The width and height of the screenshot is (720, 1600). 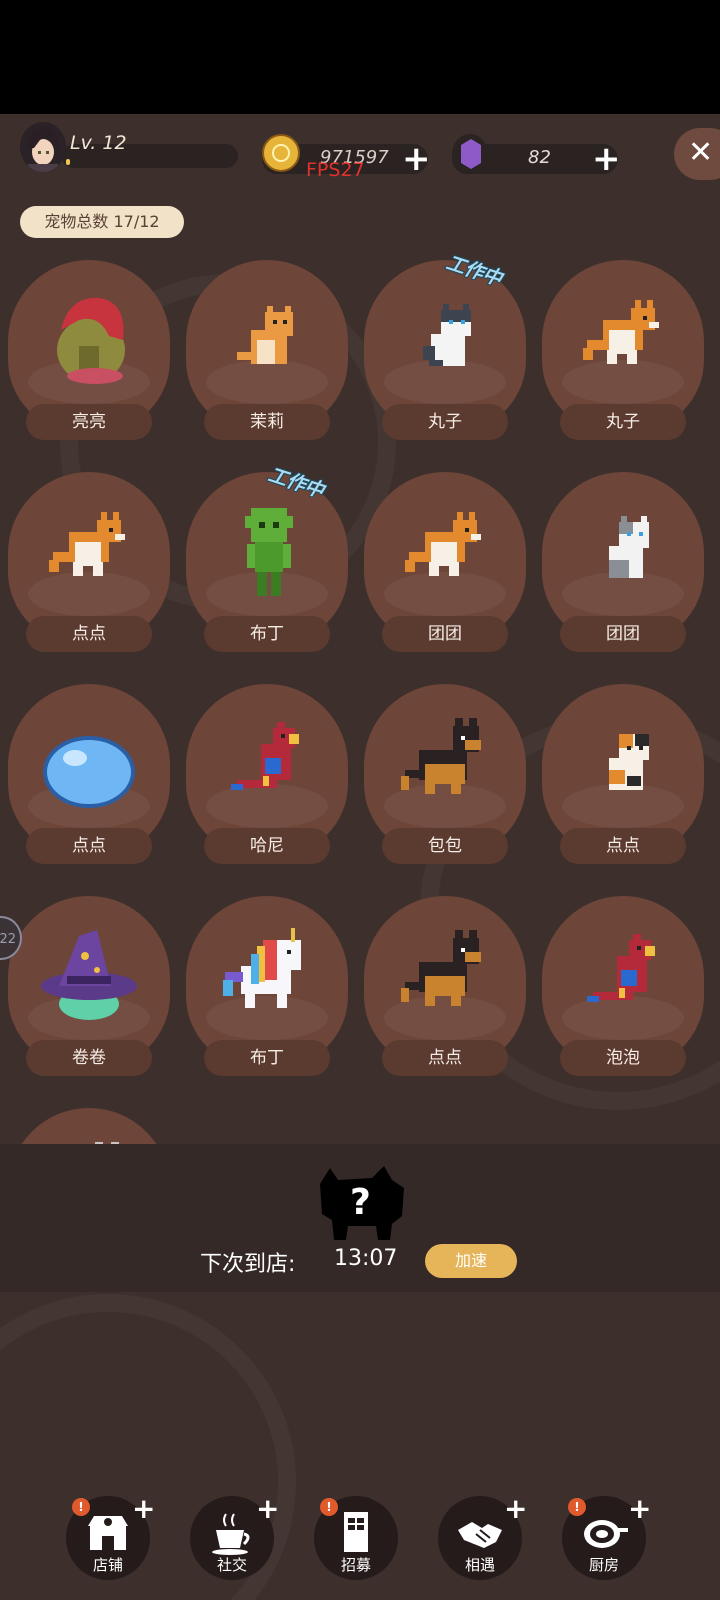 What do you see at coordinates (603, 1565) in the screenshot?
I see `nav-label: 厨房` at bounding box center [603, 1565].